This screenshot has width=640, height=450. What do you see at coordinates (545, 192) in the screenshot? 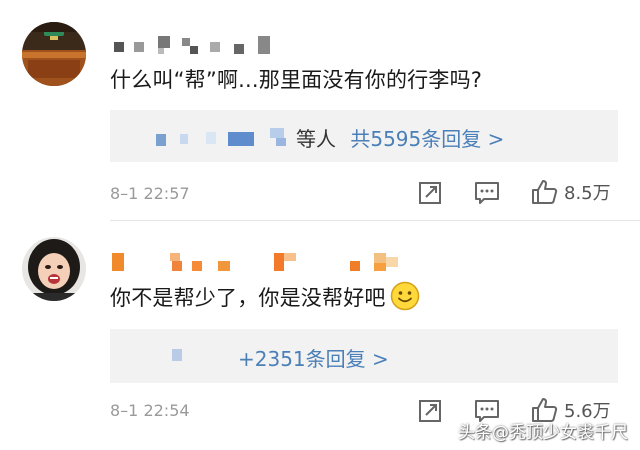
I see `thumbs-up-icon` at bounding box center [545, 192].